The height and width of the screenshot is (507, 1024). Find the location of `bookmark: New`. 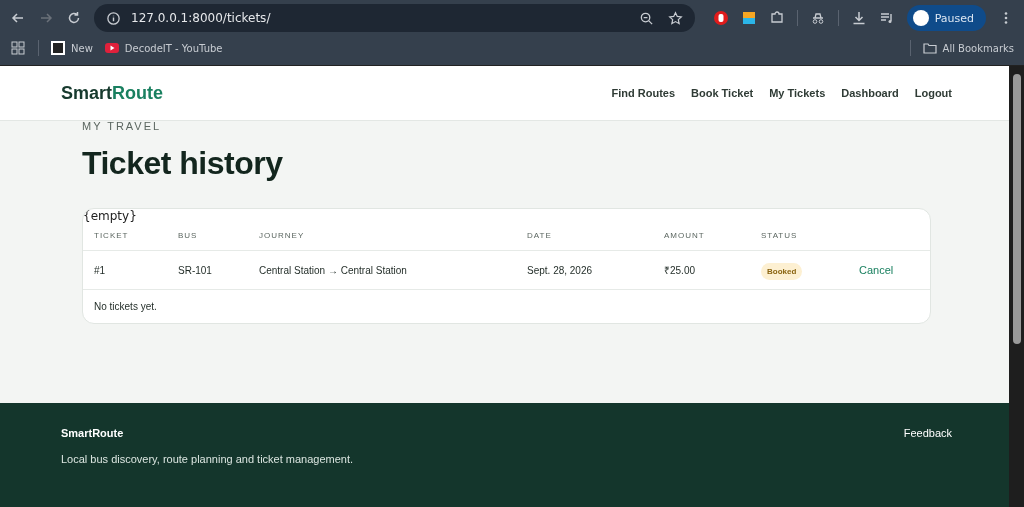

bookmark: New is located at coordinates (72, 48).